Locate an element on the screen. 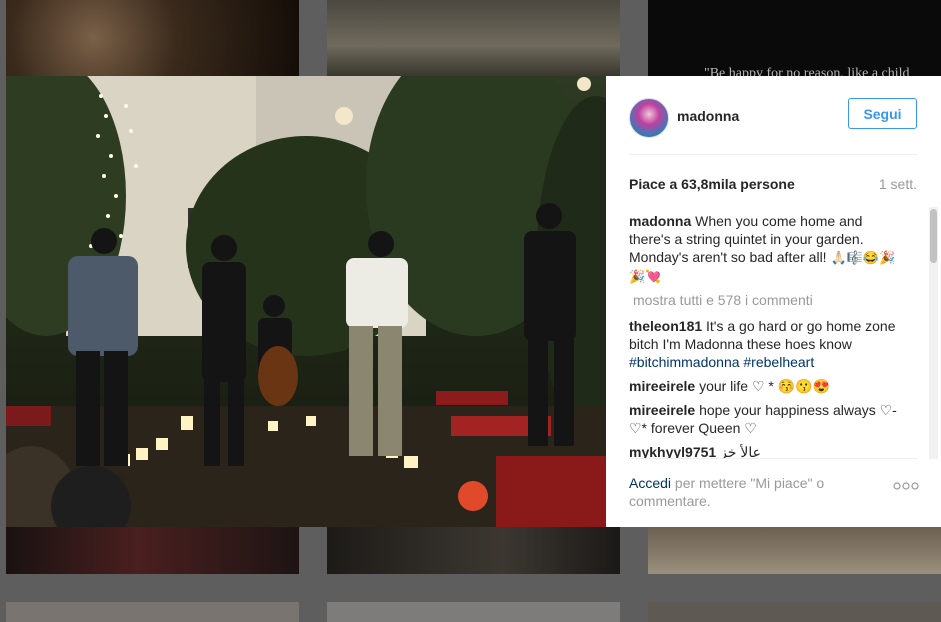  thumbnail-row3-c is located at coordinates (794, 612).